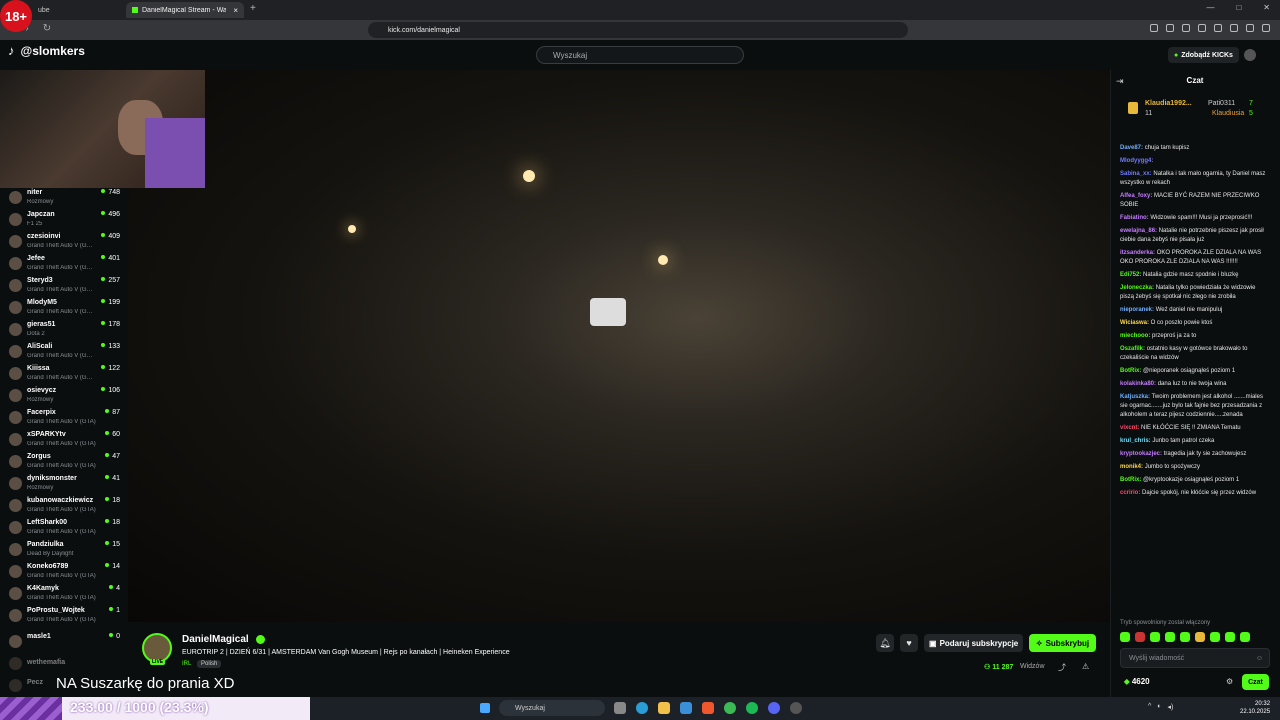 The image size is (1280, 720). What do you see at coordinates (1135, 336) in the screenshot?
I see `chat-username: miechooo:` at bounding box center [1135, 336].